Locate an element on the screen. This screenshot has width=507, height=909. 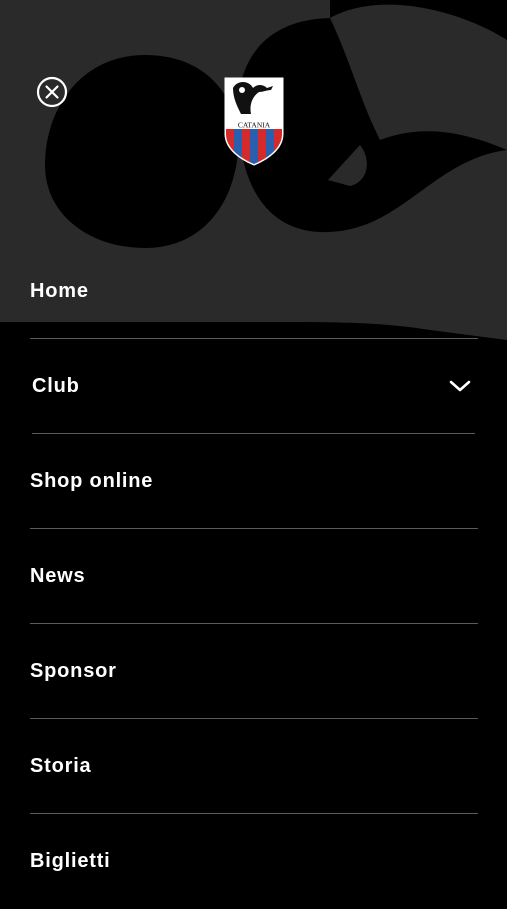
close-icon is located at coordinates (52, 92).